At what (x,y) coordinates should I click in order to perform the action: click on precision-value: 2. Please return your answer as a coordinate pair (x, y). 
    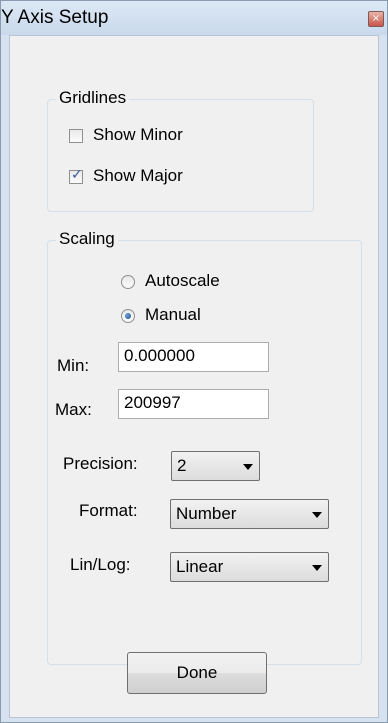
    Looking at the image, I should click on (182, 465).